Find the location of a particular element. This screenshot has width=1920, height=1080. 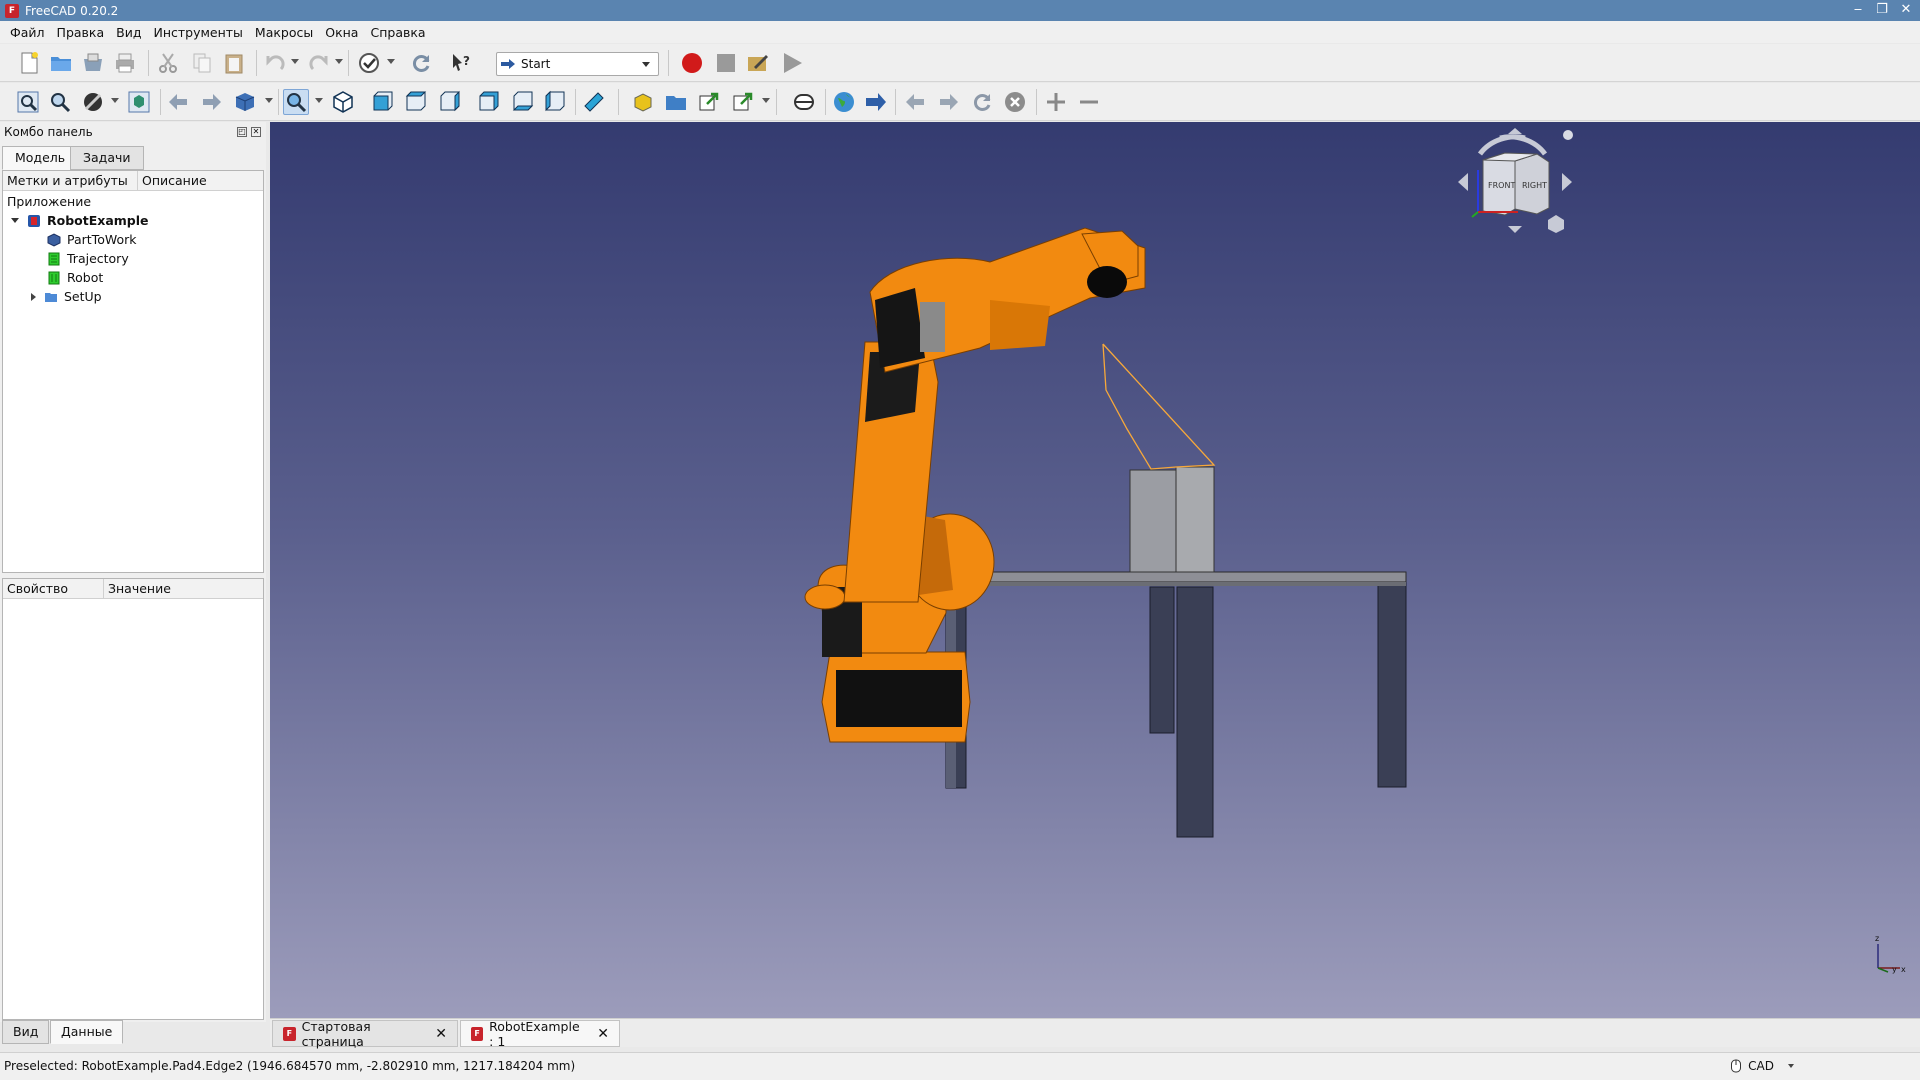

work-table is located at coordinates (1176, 704).